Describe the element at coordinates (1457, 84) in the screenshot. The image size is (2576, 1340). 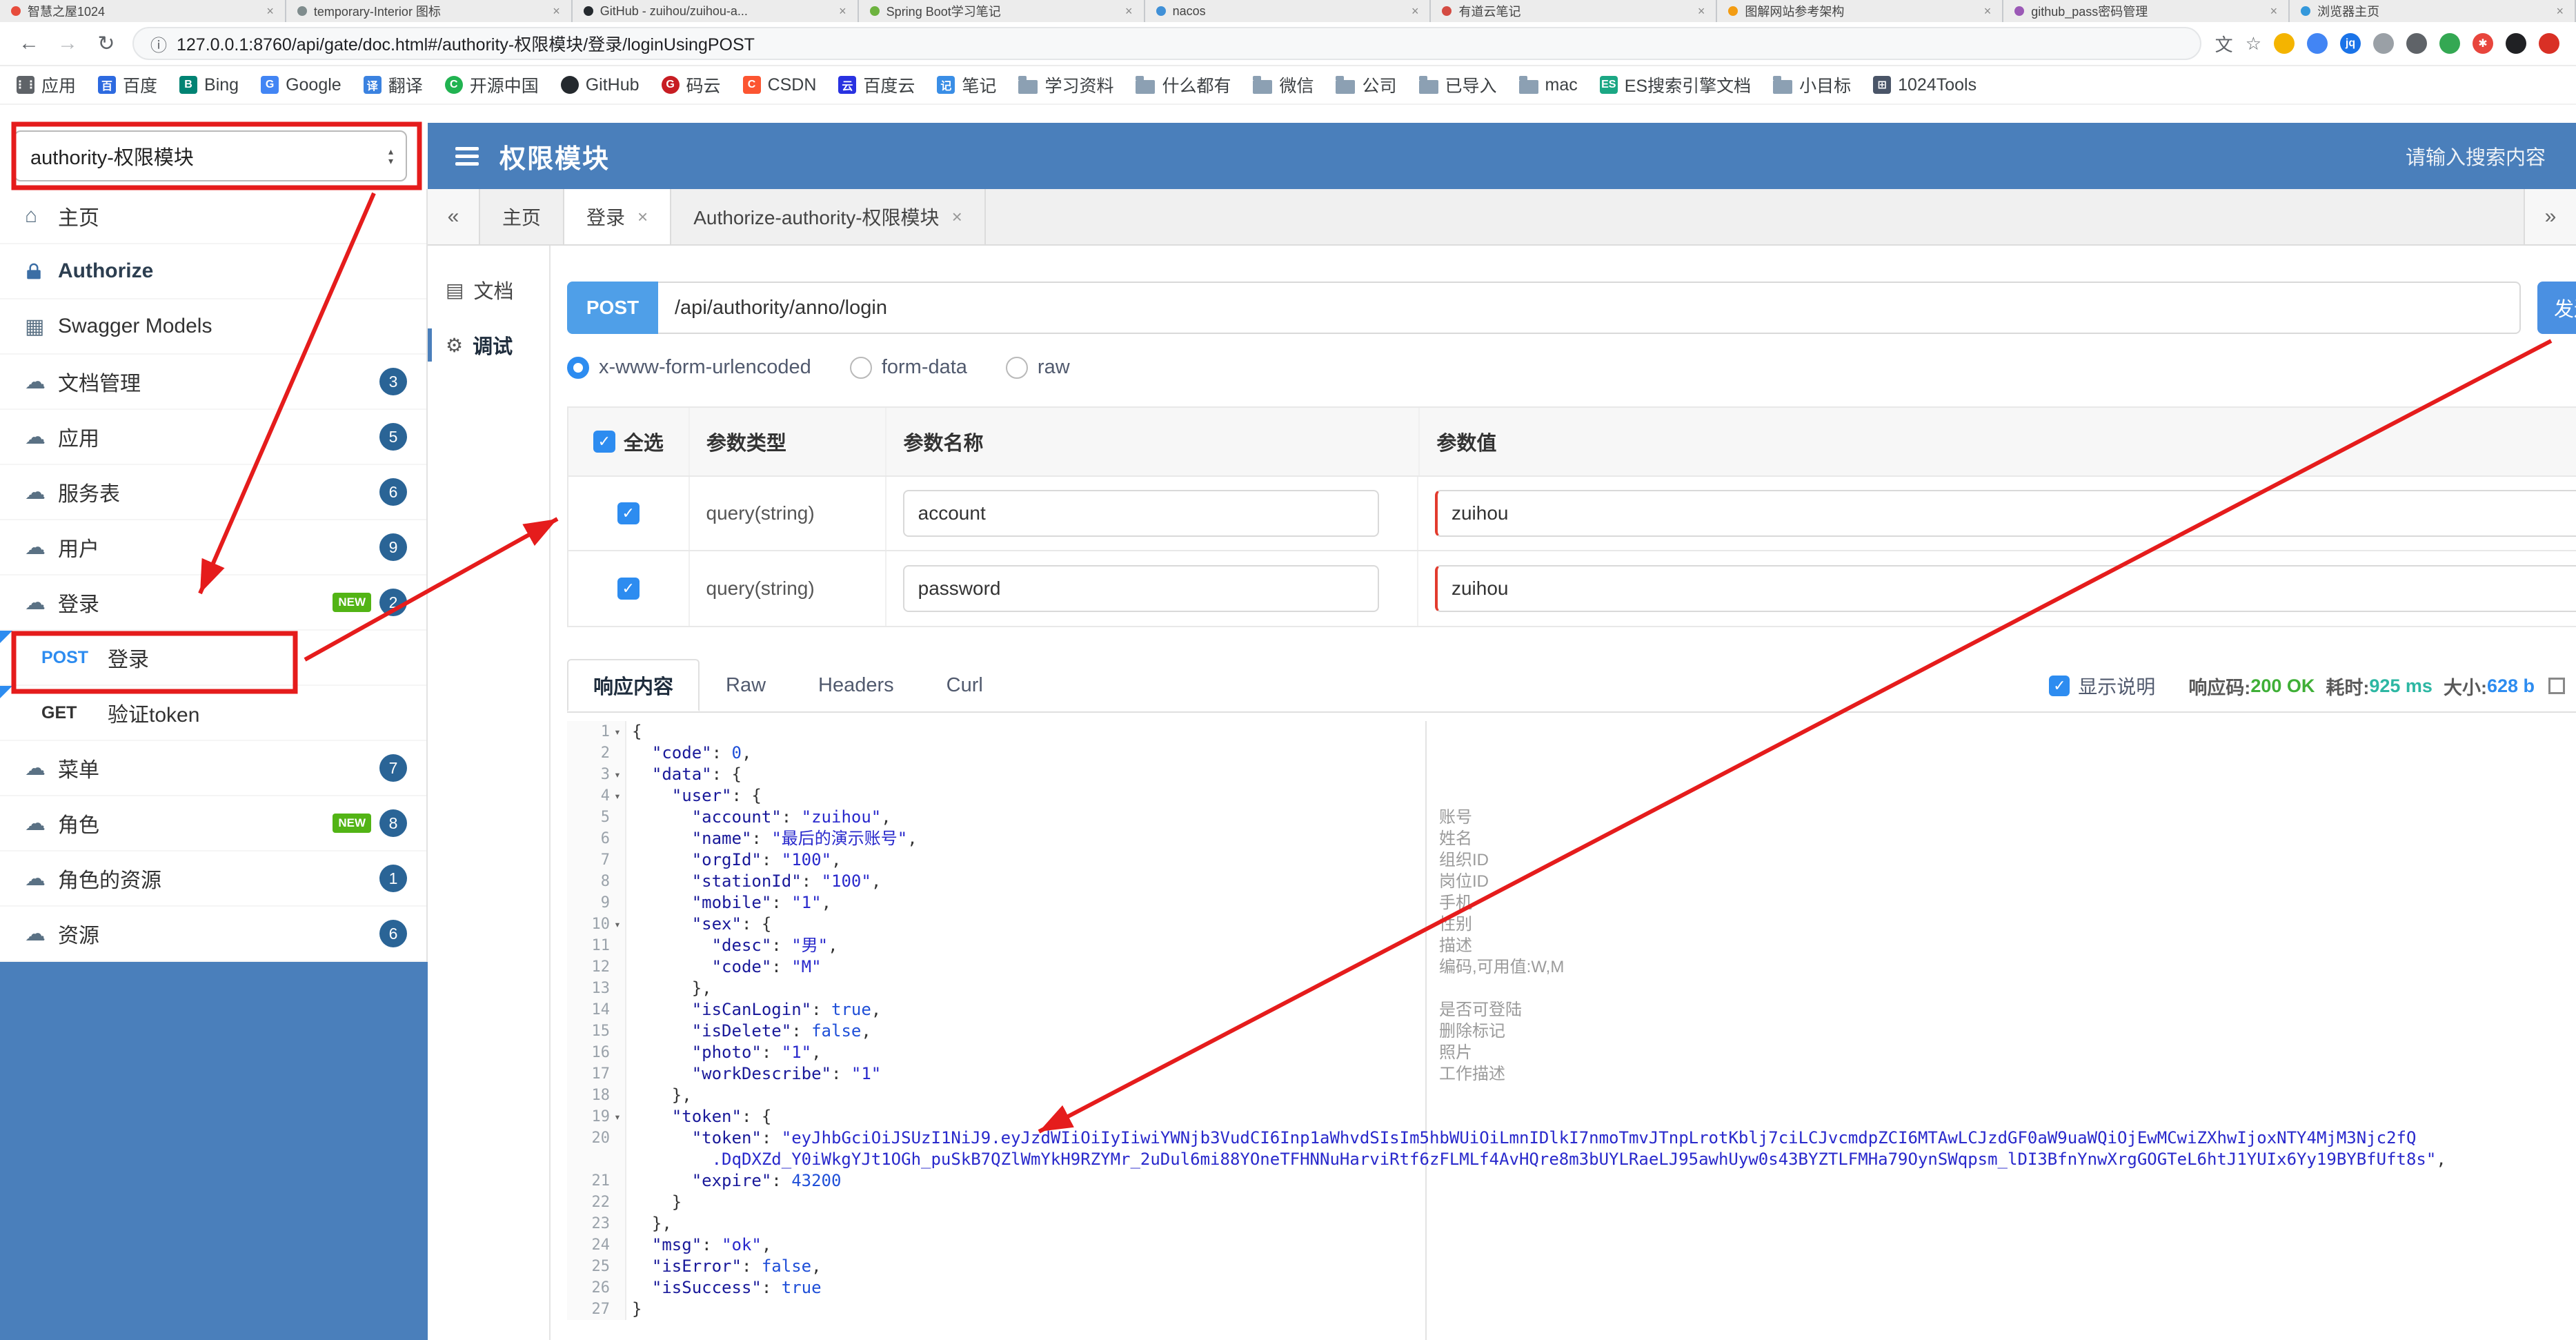
I see `bookmark-item-16: 已导入` at that location.